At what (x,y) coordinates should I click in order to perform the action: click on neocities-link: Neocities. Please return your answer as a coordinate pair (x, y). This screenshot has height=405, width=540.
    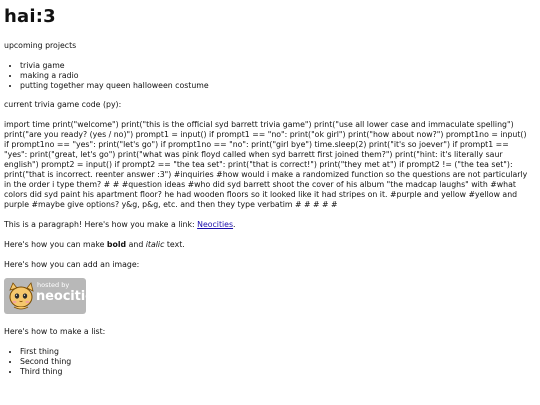
    Looking at the image, I should click on (215, 224).